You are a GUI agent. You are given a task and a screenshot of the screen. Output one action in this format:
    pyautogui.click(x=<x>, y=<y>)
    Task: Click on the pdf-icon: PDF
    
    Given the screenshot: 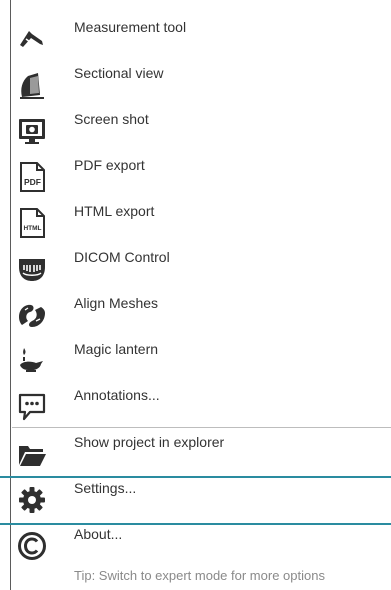 What is the action you would take?
    pyautogui.click(x=32, y=177)
    